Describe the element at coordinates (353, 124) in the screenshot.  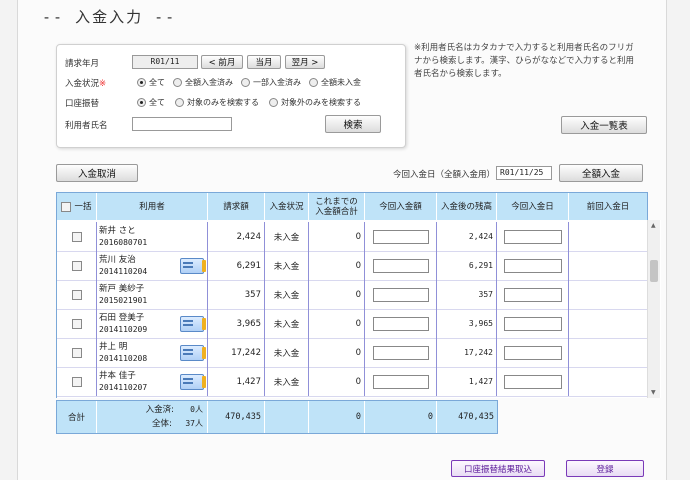
I see `search-button: 検索` at that location.